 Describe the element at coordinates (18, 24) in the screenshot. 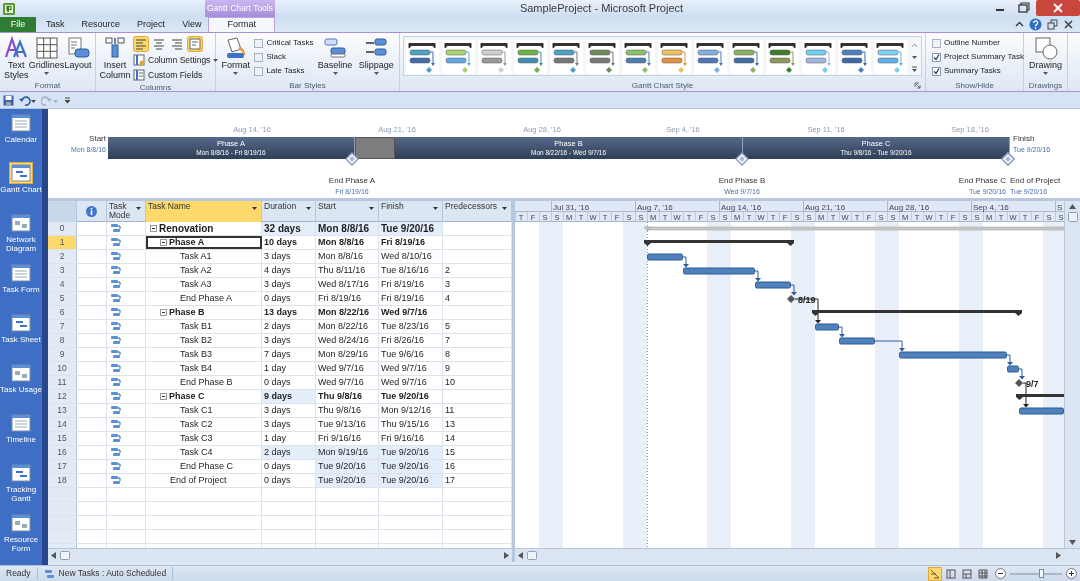

I see `ribbon-tab: File` at that location.